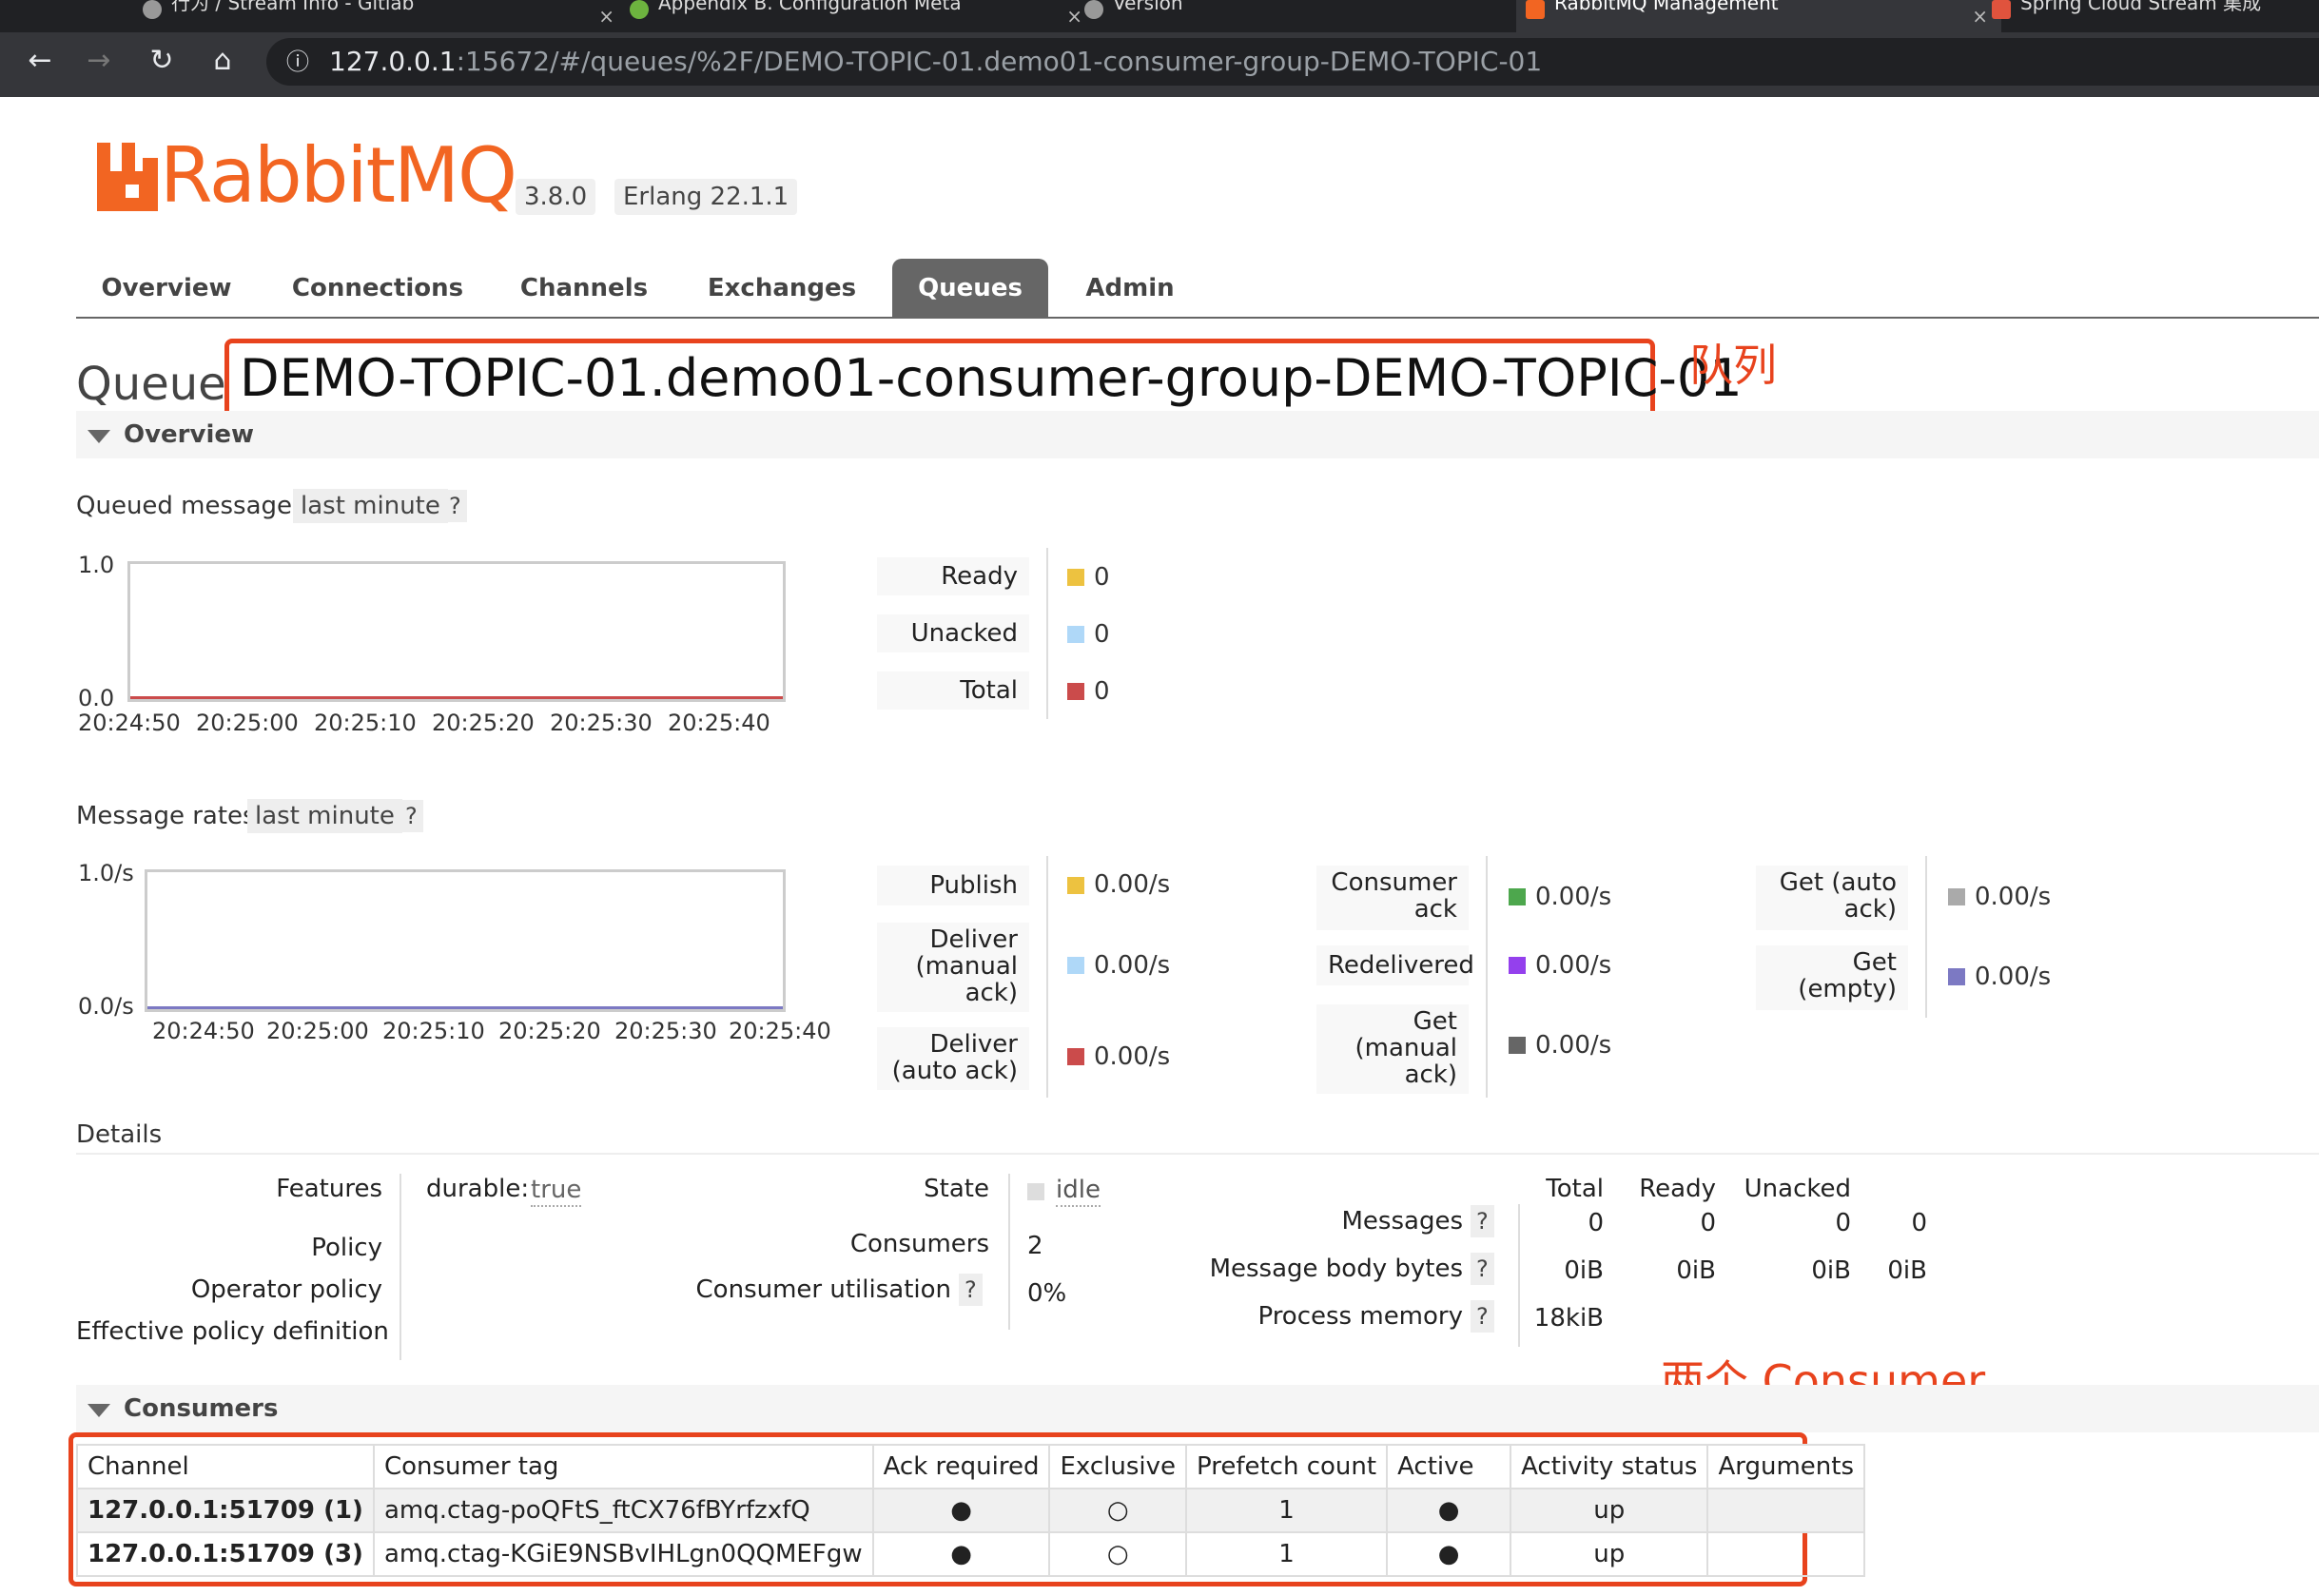 Image resolution: width=2319 pixels, height=1596 pixels. I want to click on legend-get-auto-label: Get (auto ack), so click(1832, 898).